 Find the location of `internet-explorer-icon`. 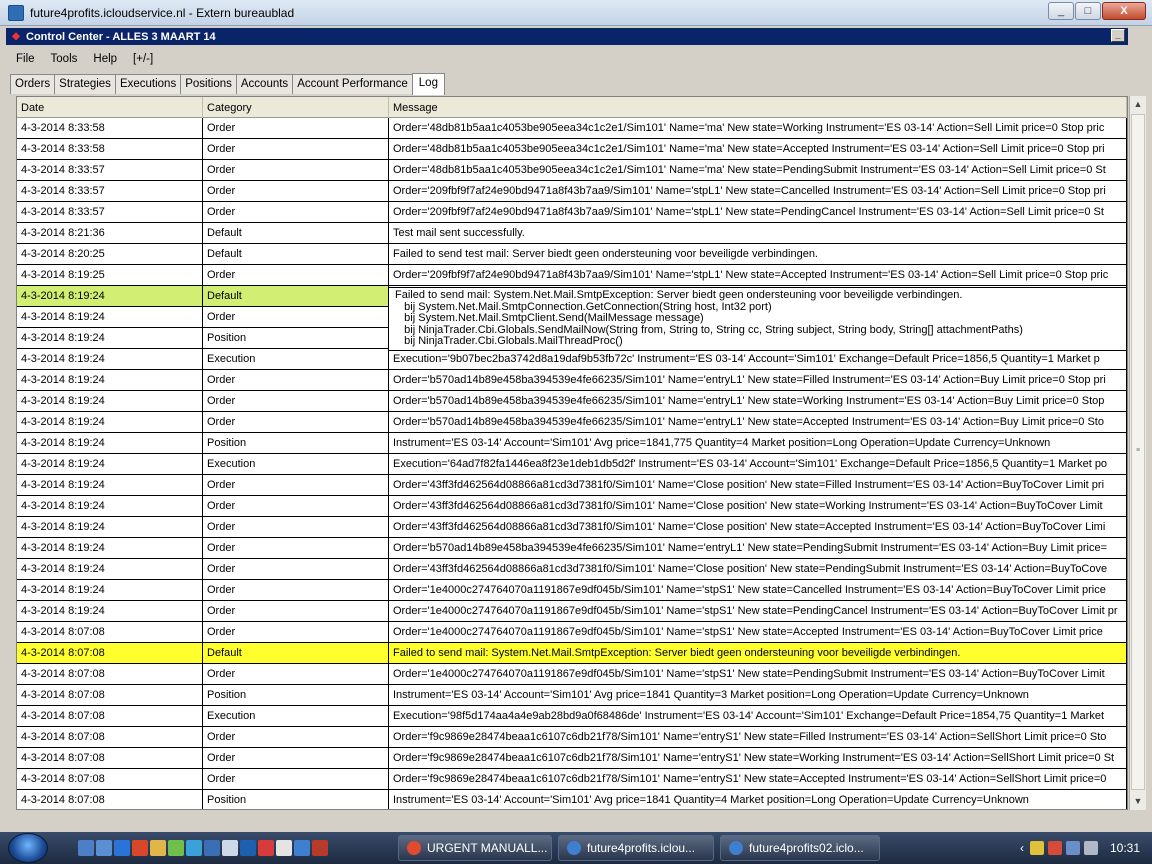

internet-explorer-icon is located at coordinates (122, 848).